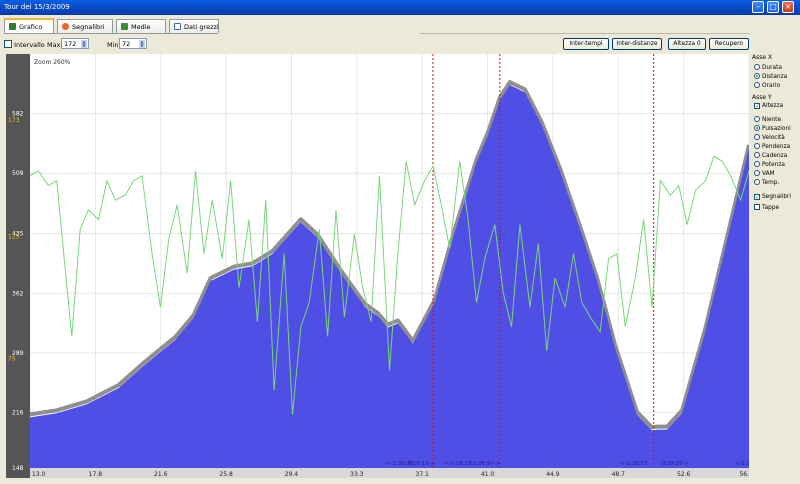 The width and height of the screenshot is (800, 484). I want to click on x-tick-label: 44.9, so click(553, 474).